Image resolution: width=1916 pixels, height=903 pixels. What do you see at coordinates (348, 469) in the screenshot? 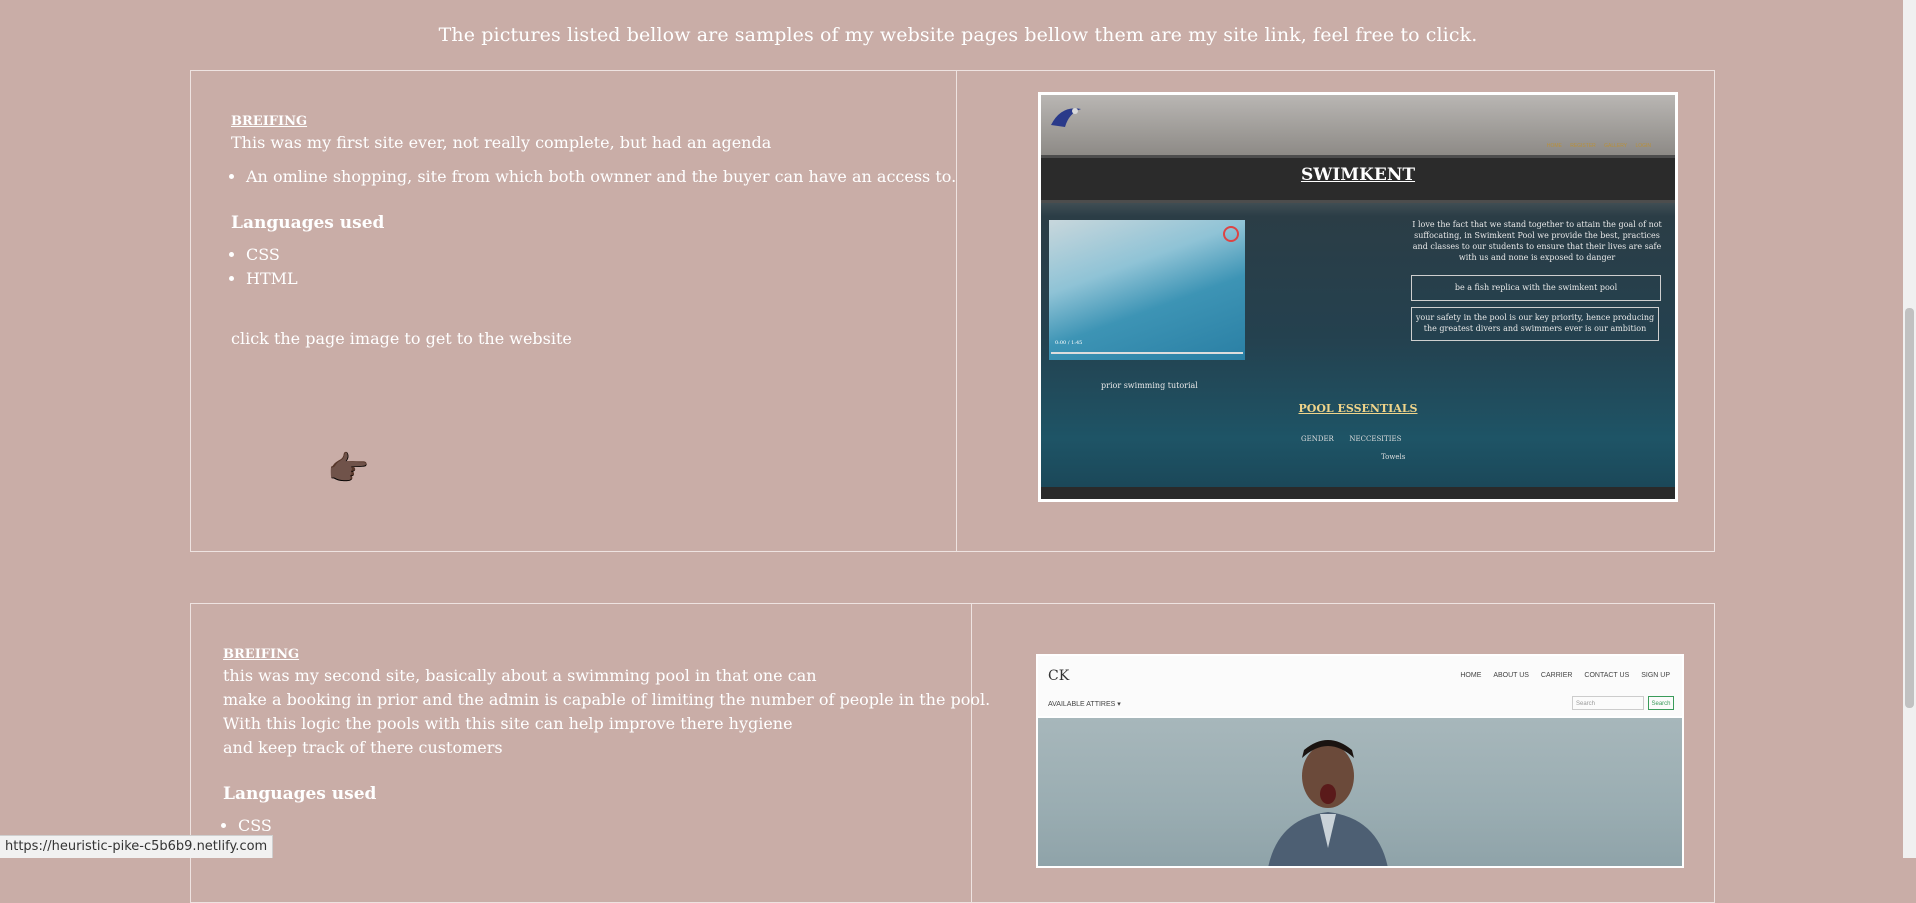
I see `backhand-index-pointing-right-icon: 👉🏿` at bounding box center [348, 469].